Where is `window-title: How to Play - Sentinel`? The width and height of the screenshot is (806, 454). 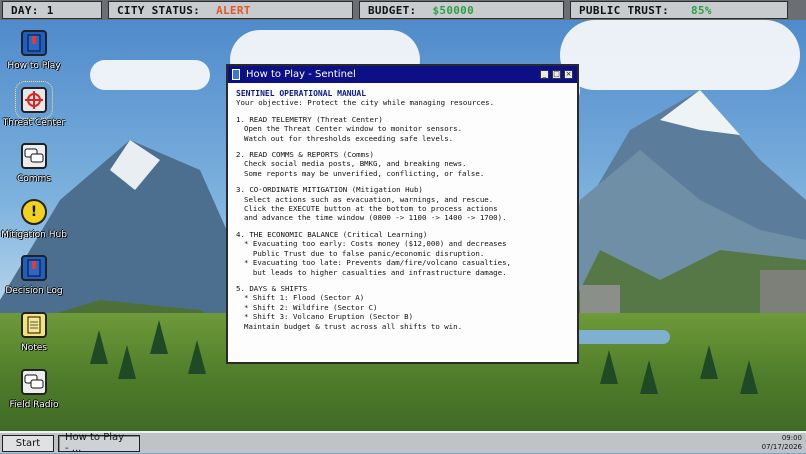 window-title: How to Play - Sentinel is located at coordinates (301, 74).